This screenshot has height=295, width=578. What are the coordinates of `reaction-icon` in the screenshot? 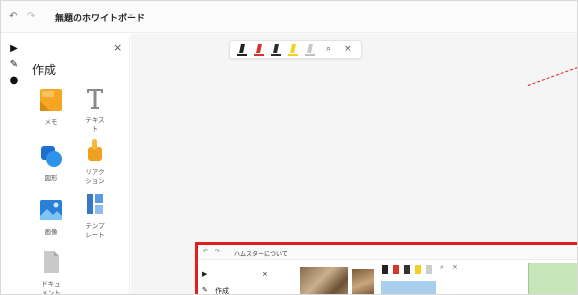 It's located at (95, 150).